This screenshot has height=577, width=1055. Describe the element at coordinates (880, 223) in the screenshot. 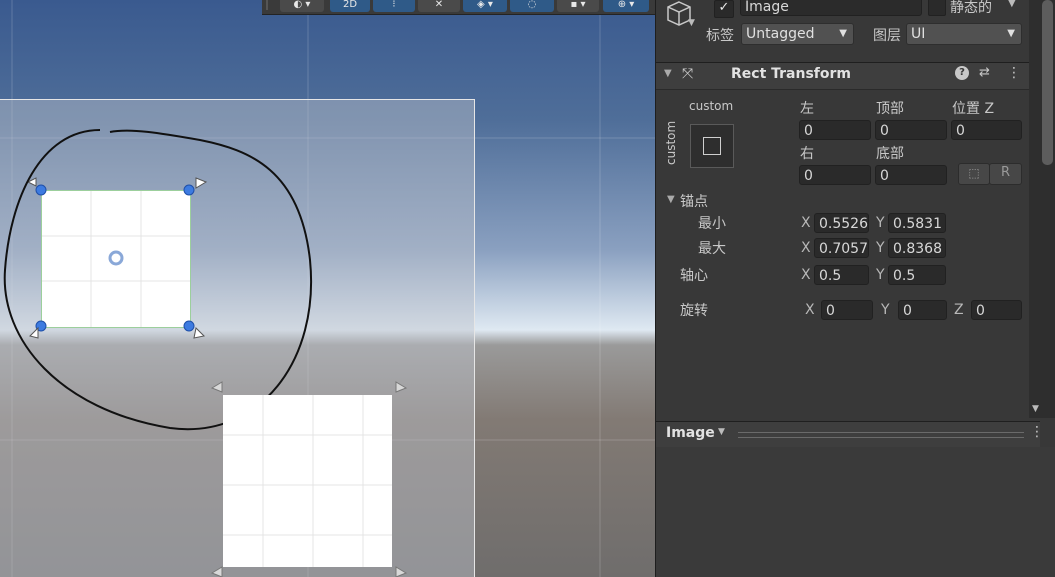

I see `anchor-min-y-label: Y` at that location.